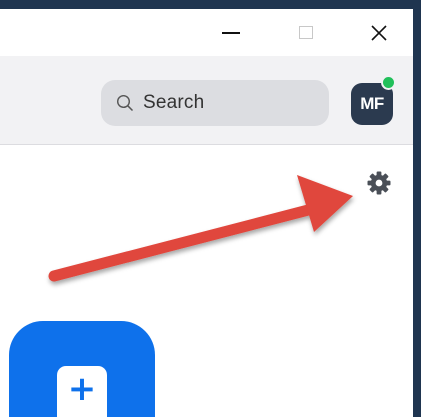  What do you see at coordinates (379, 183) in the screenshot?
I see `gear-icon` at bounding box center [379, 183].